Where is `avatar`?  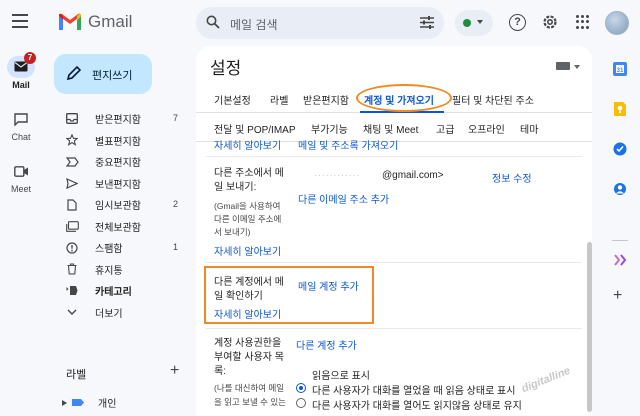 avatar is located at coordinates (617, 23).